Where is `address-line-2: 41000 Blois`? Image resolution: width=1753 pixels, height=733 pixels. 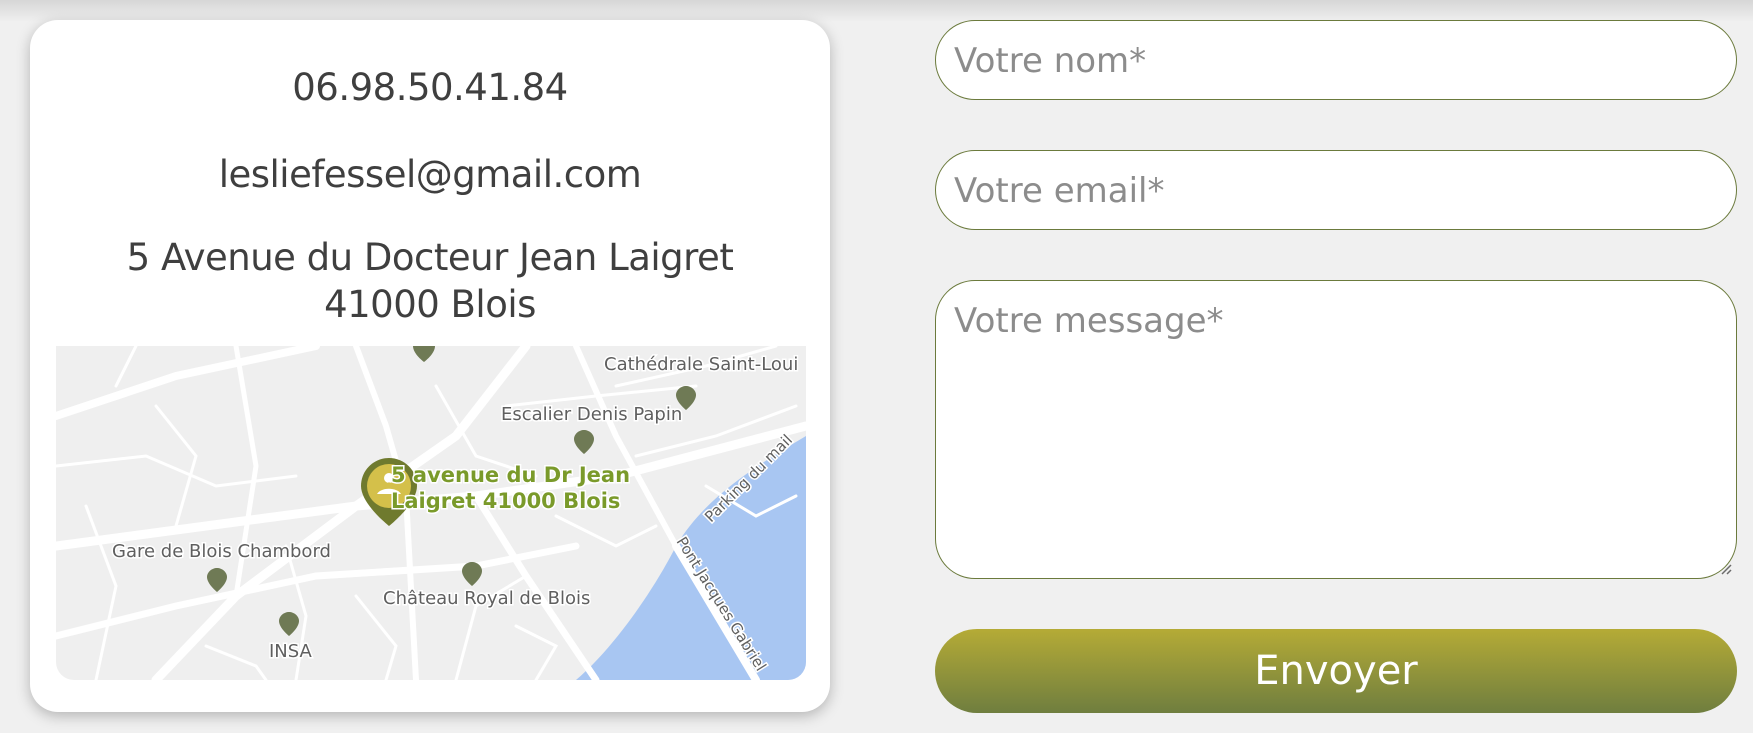
address-line-2: 41000 Blois is located at coordinates (430, 304).